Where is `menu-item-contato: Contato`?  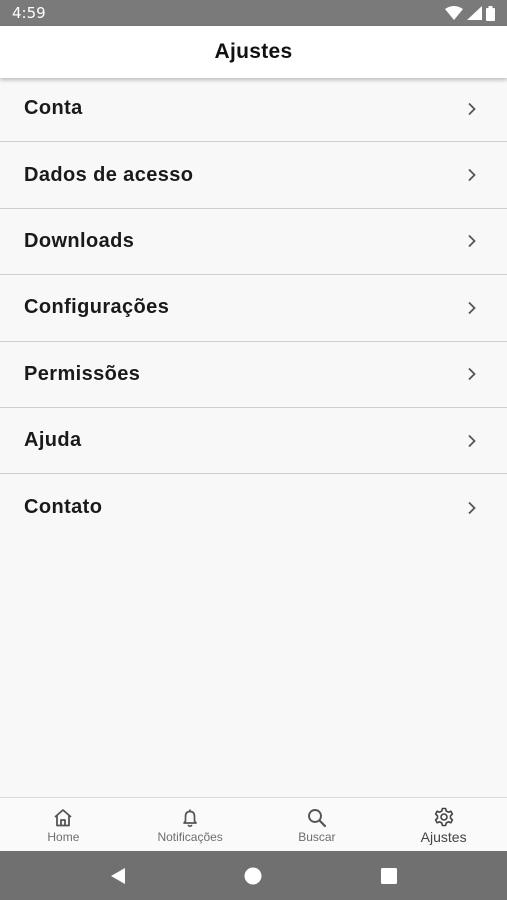
menu-item-contato: Contato is located at coordinates (253, 507).